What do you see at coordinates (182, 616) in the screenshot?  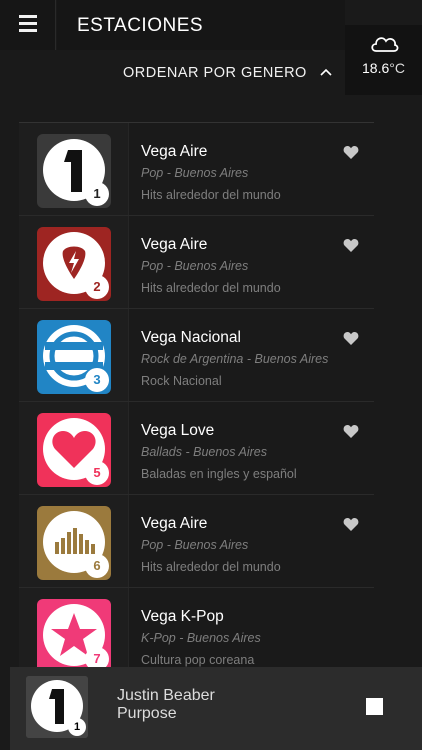 I see `station-name: Vega K-Pop` at bounding box center [182, 616].